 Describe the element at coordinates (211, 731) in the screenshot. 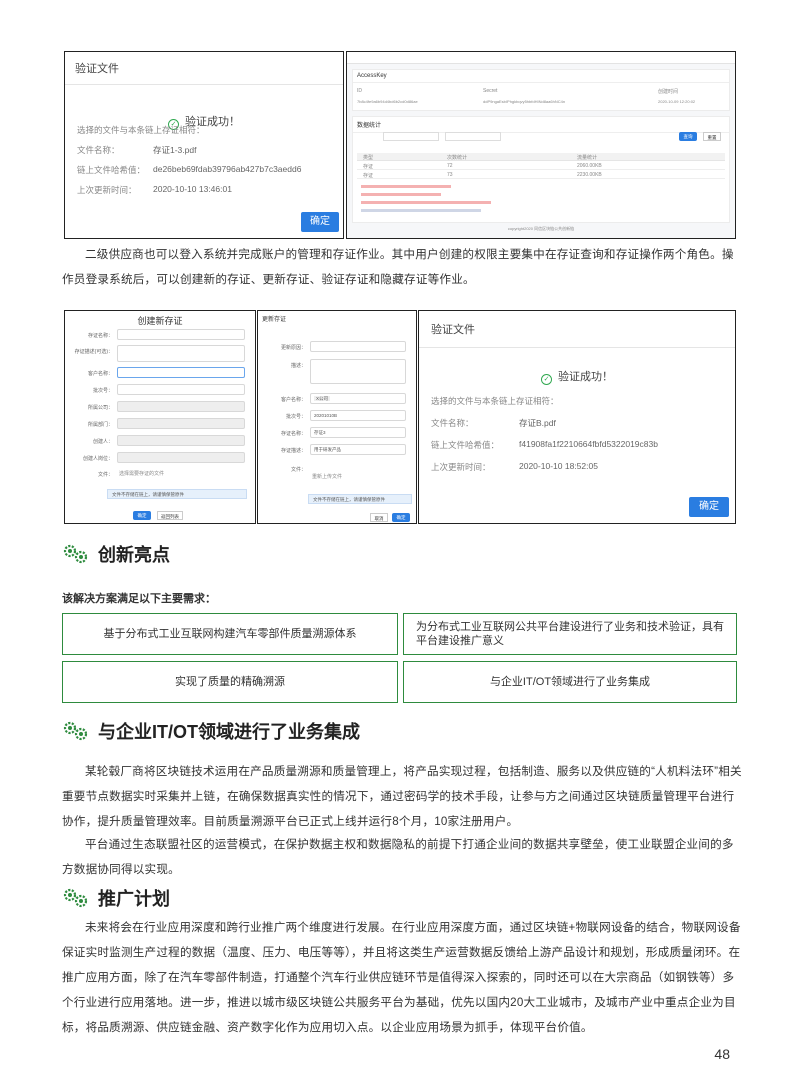

I see `section-title-integration: 与企业IT/OT领域进行了业务集成` at that location.